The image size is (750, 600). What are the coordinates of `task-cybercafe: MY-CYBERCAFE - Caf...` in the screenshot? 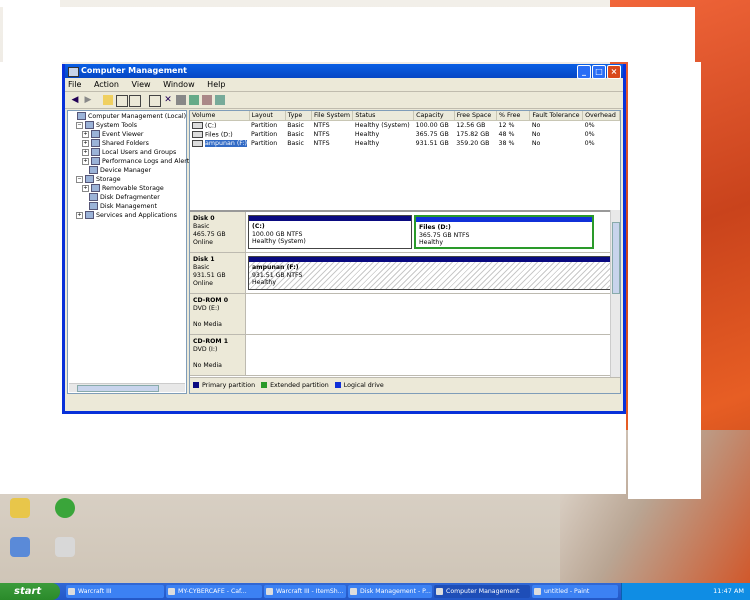 It's located at (214, 591).